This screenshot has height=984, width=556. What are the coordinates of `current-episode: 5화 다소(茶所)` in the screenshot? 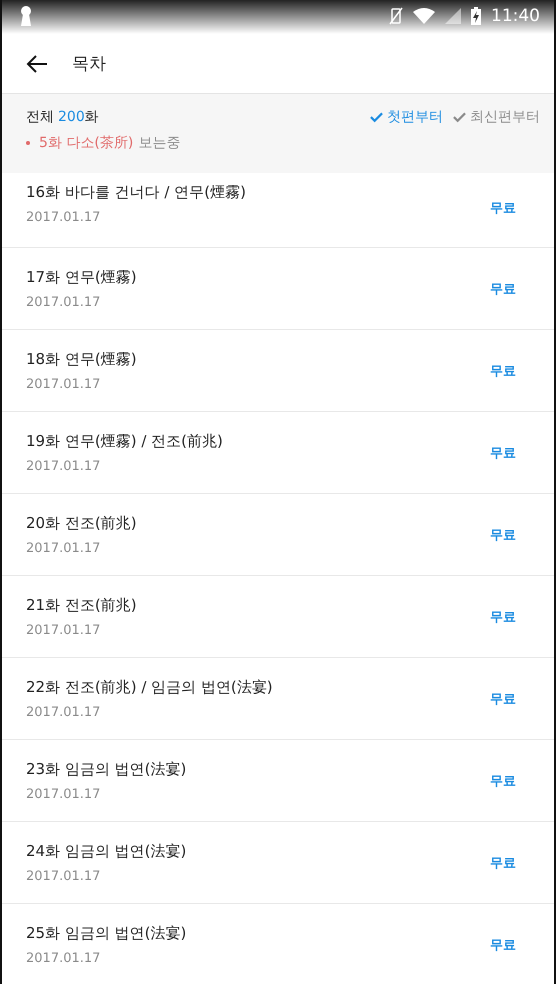 It's located at (86, 143).